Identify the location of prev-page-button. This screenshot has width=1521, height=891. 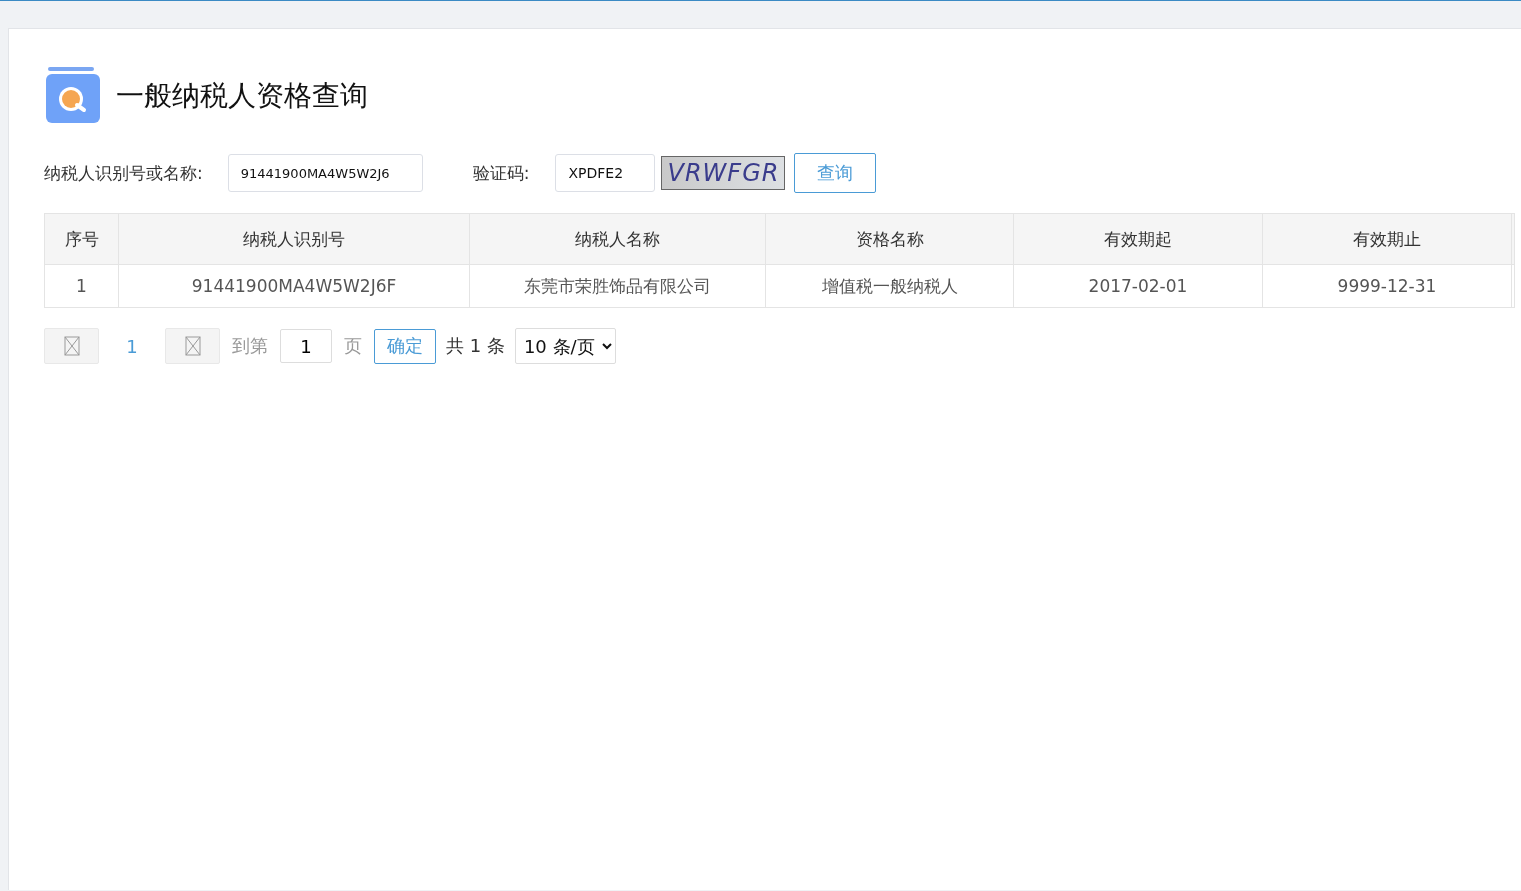
(71, 346).